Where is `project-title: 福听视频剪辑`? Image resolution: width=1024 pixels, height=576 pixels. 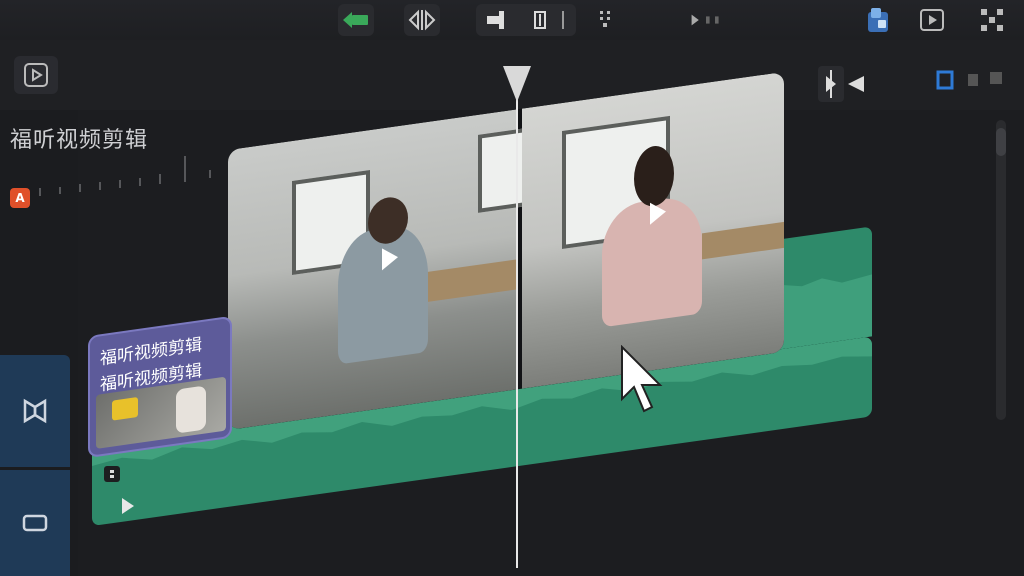 project-title: 福听视频剪辑 is located at coordinates (79, 140).